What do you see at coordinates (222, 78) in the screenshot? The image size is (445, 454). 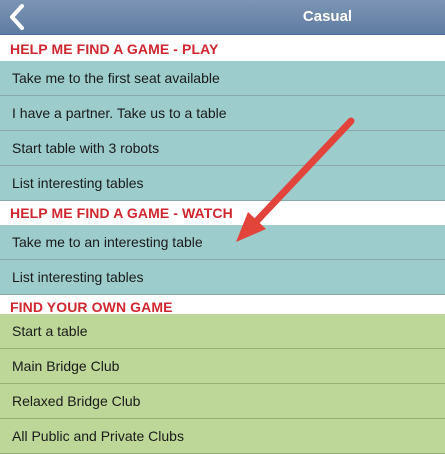 I see `play-first-seat-item: Take me to the first seat available` at bounding box center [222, 78].